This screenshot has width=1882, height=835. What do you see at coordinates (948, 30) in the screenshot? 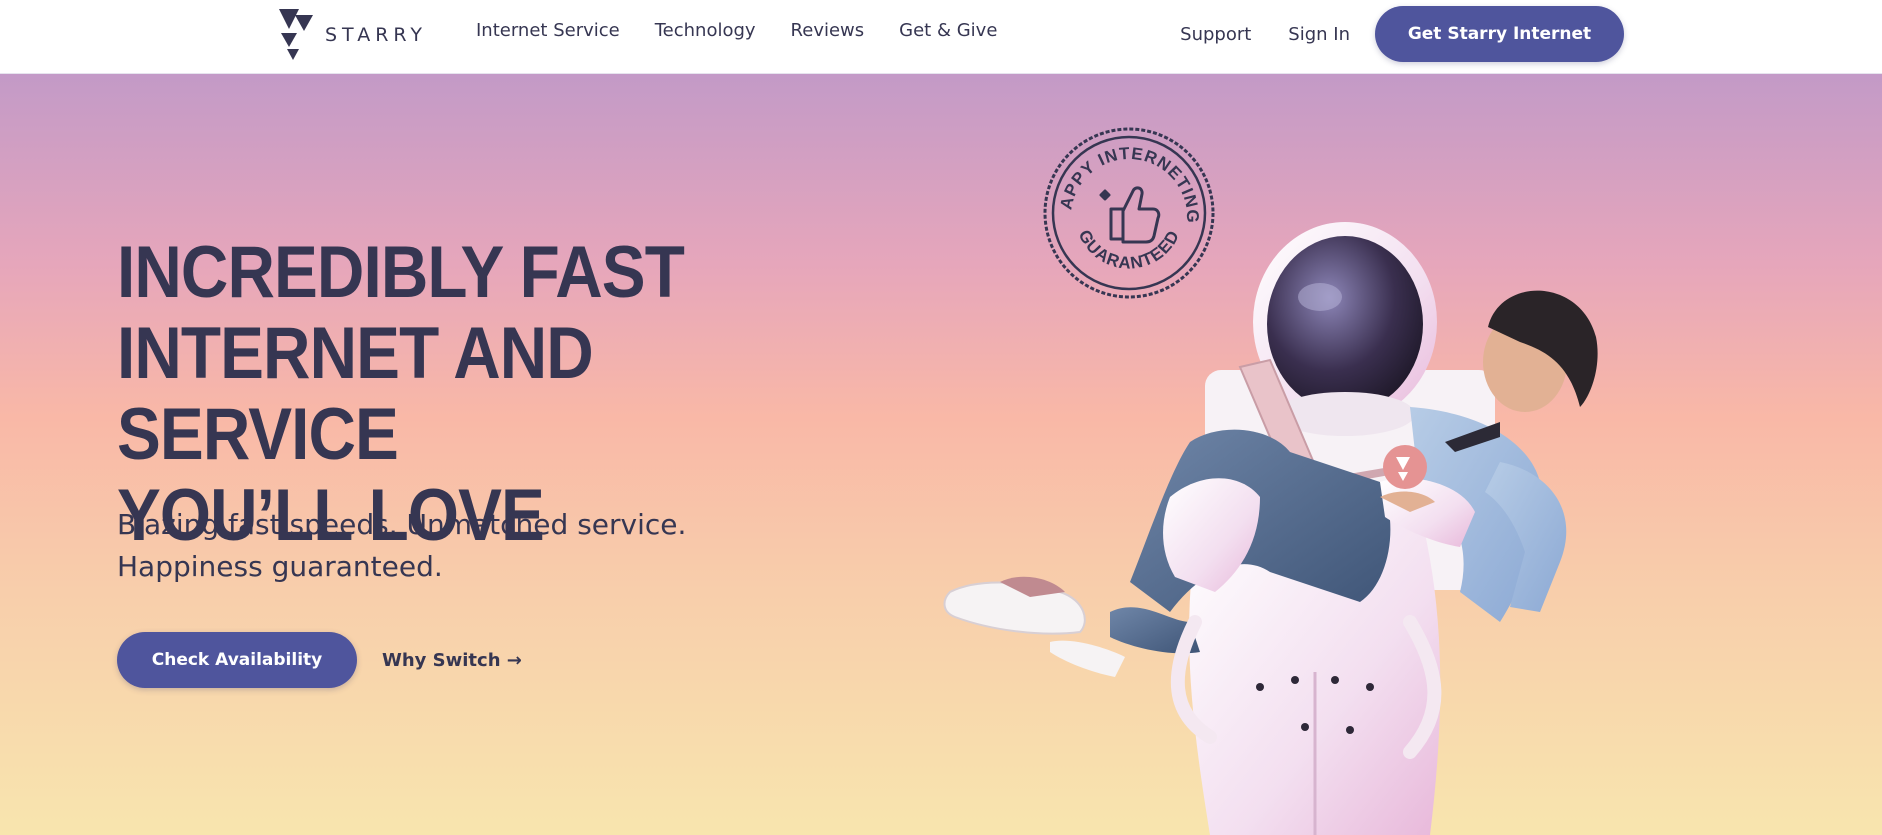
I see `nav-get-and-give: Get & Give` at bounding box center [948, 30].